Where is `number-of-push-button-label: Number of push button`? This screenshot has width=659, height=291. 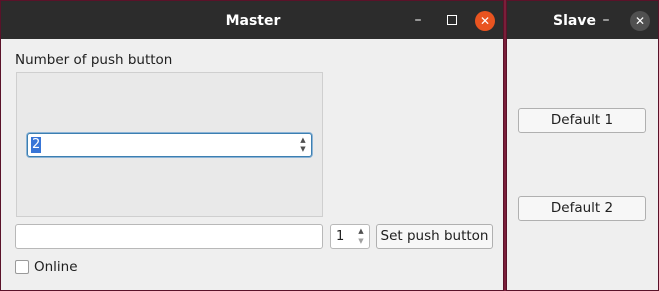
number-of-push-button-label: Number of push button is located at coordinates (94, 60).